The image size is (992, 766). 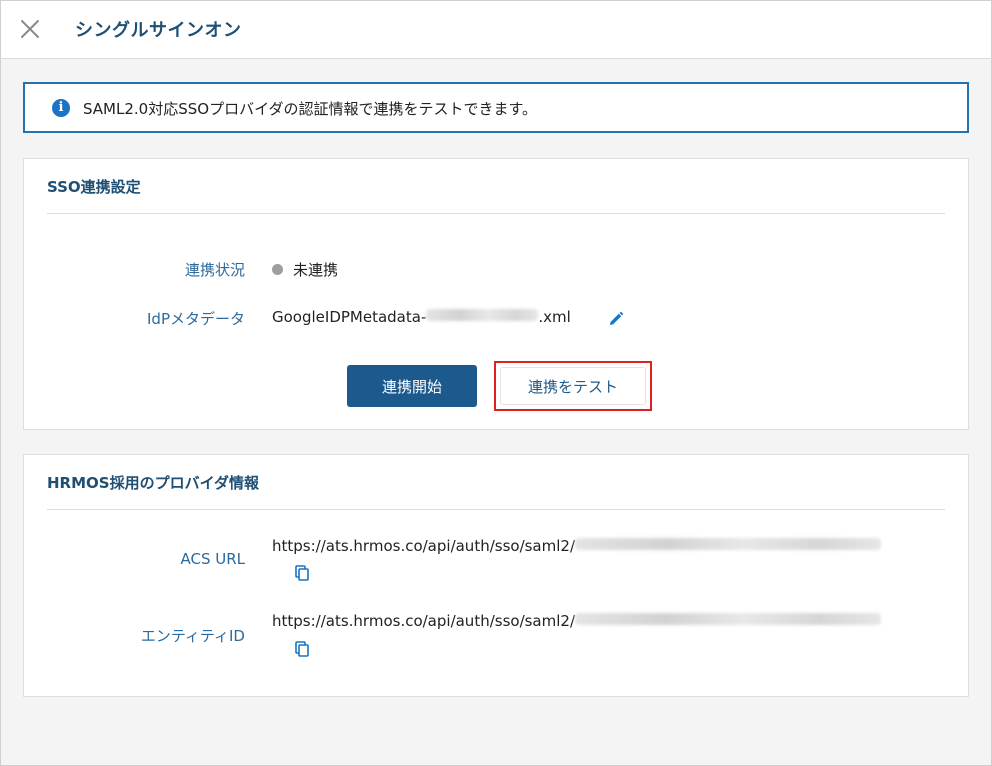 I want to click on acs-url-value: https://ats.hrmos.co/api/auth/sso/saml2/, so click(x=577, y=546).